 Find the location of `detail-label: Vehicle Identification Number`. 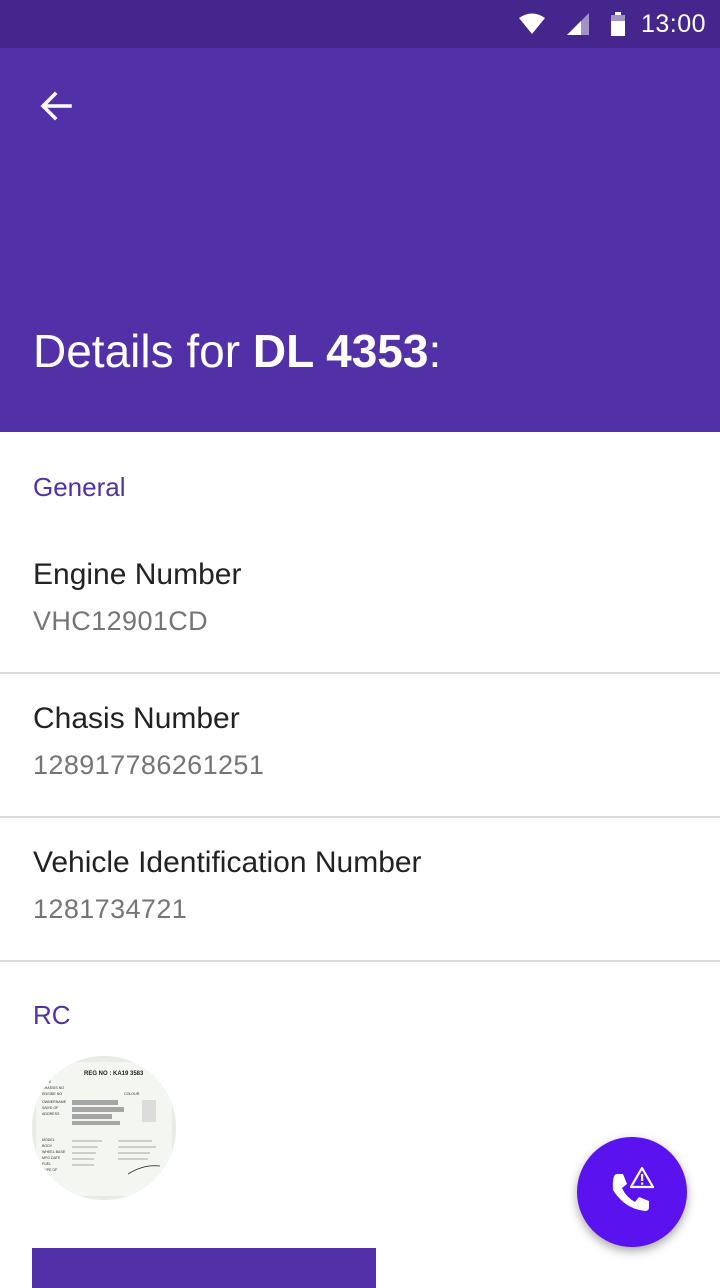

detail-label: Vehicle Identification Number is located at coordinates (227, 862).